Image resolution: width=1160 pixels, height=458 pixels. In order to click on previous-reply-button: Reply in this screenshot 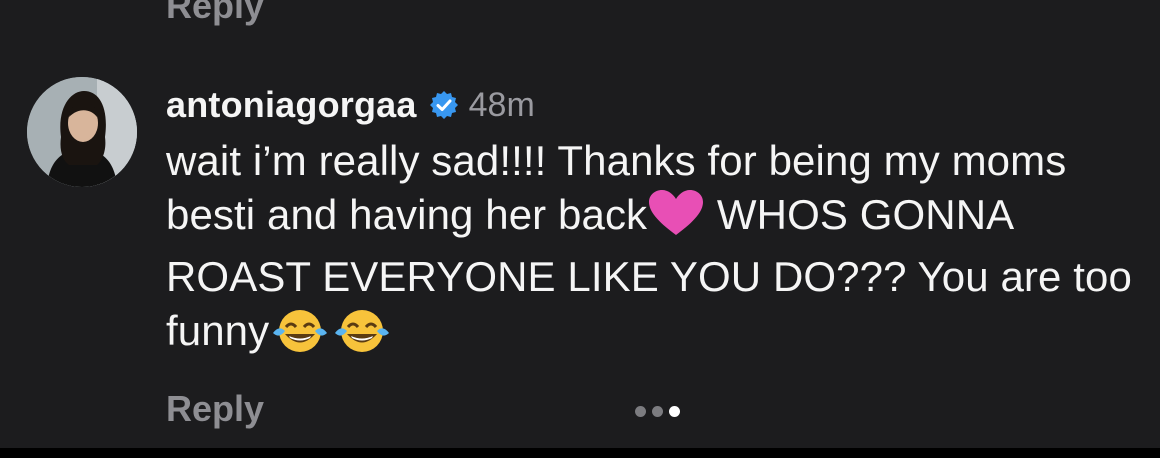, I will do `click(215, 13)`.